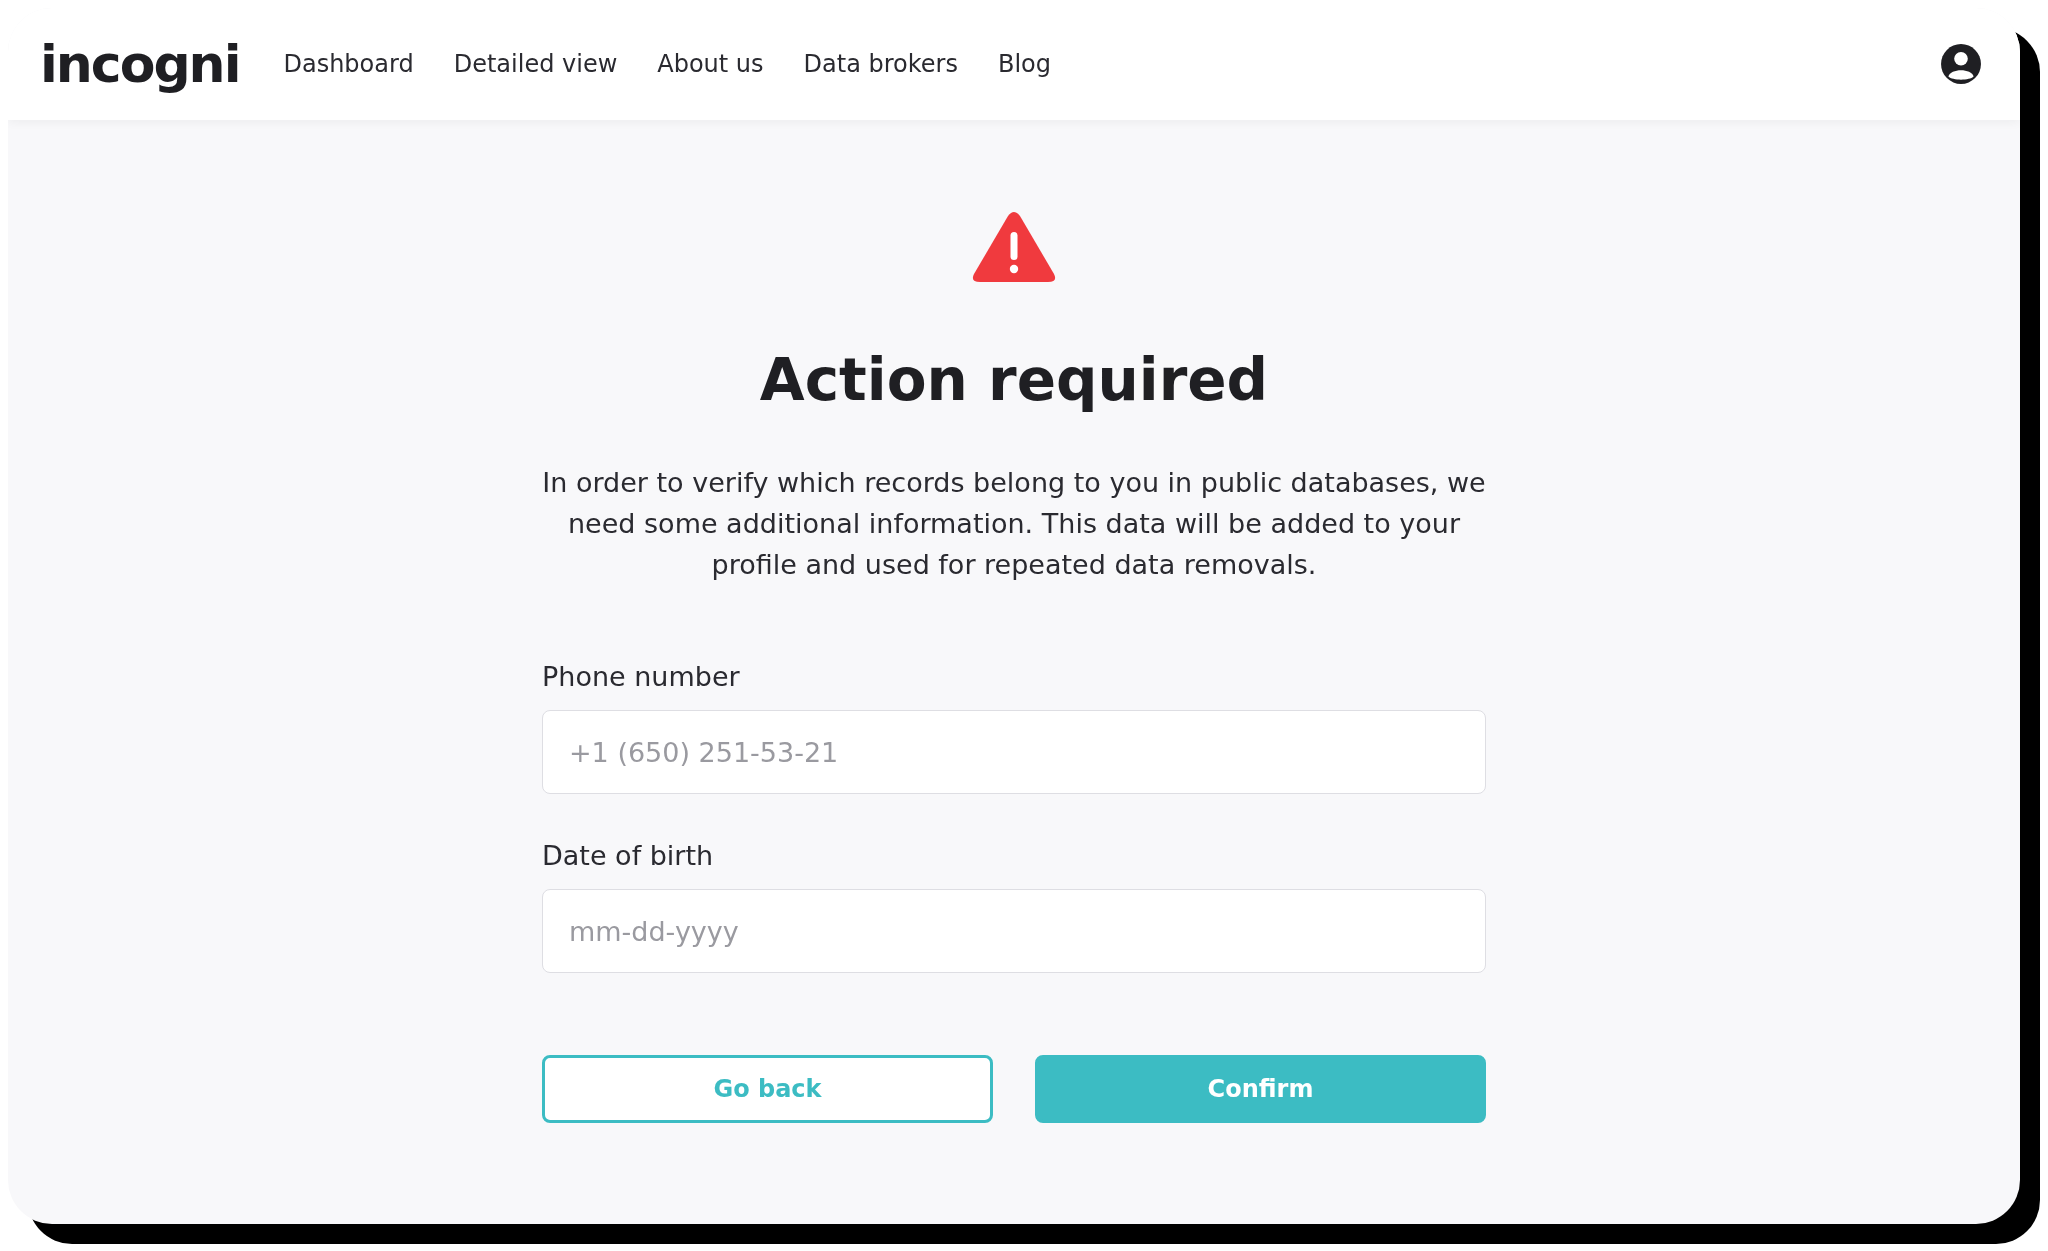 Image resolution: width=2048 pixels, height=1251 pixels. Describe the element at coordinates (535, 64) in the screenshot. I see `nav-link: Detailed view` at that location.